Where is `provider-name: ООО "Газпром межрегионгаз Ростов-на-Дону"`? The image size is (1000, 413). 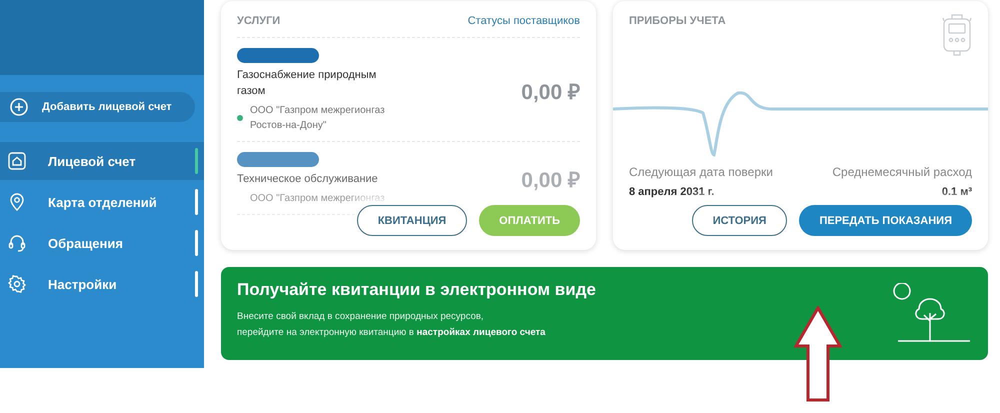
provider-name: ООО "Газпром межрегионгаз Ростов-на-Дону" is located at coordinates (318, 118).